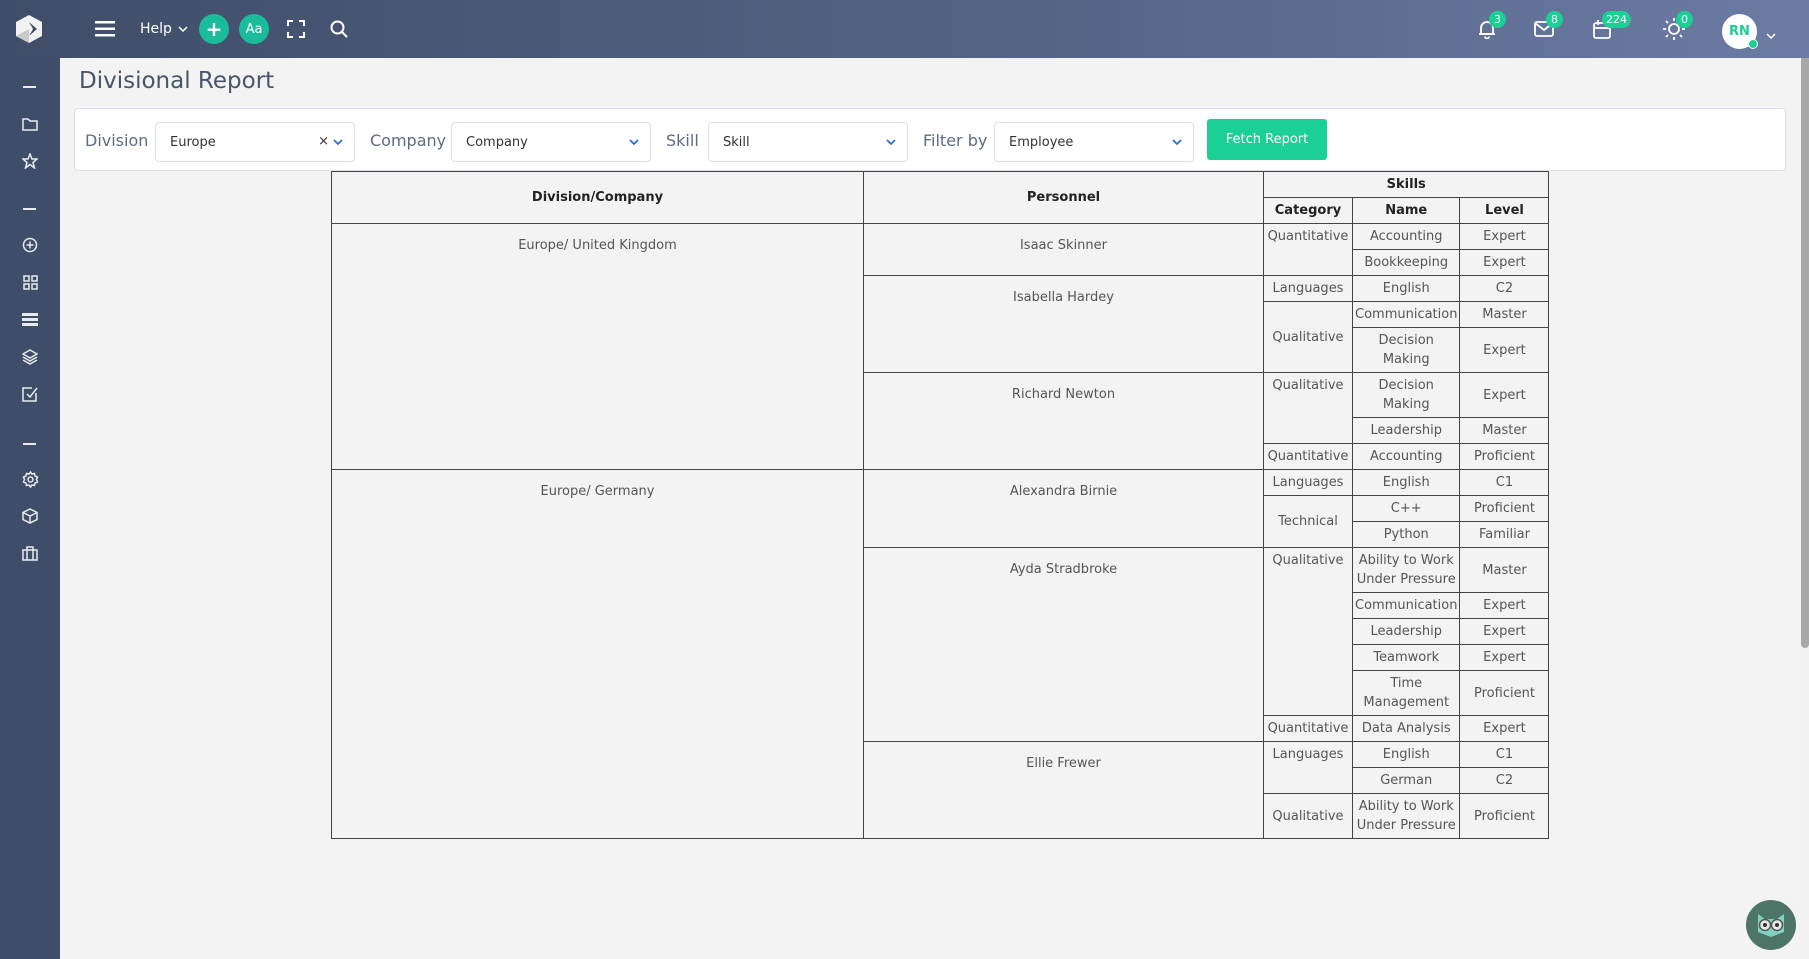  I want to click on notifications-button: 3, so click(1489, 27).